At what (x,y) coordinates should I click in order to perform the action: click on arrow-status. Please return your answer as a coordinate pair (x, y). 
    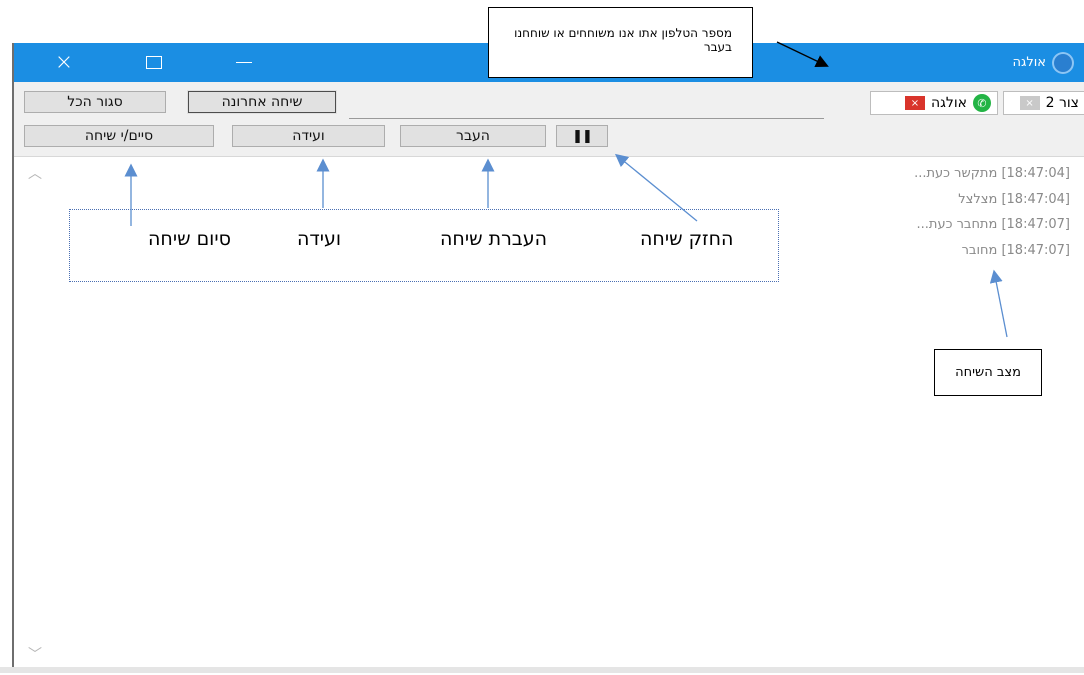
    Looking at the image, I should click on (998, 303).